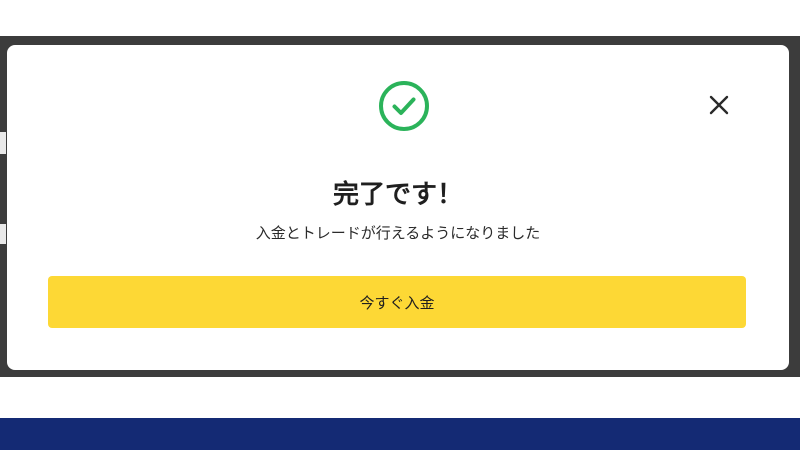 The width and height of the screenshot is (800, 450). I want to click on page-content-strip, so click(400, 397).